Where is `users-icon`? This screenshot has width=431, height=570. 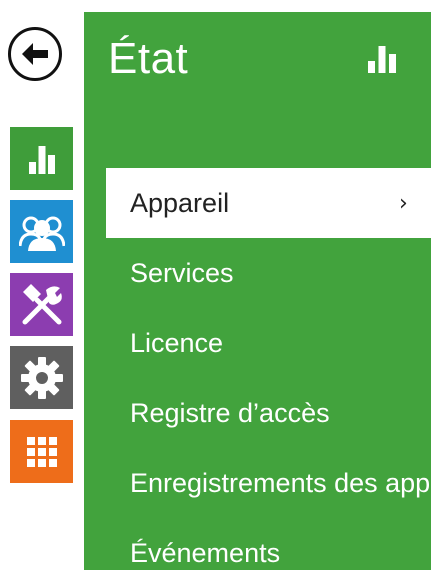
users-icon is located at coordinates (41, 233).